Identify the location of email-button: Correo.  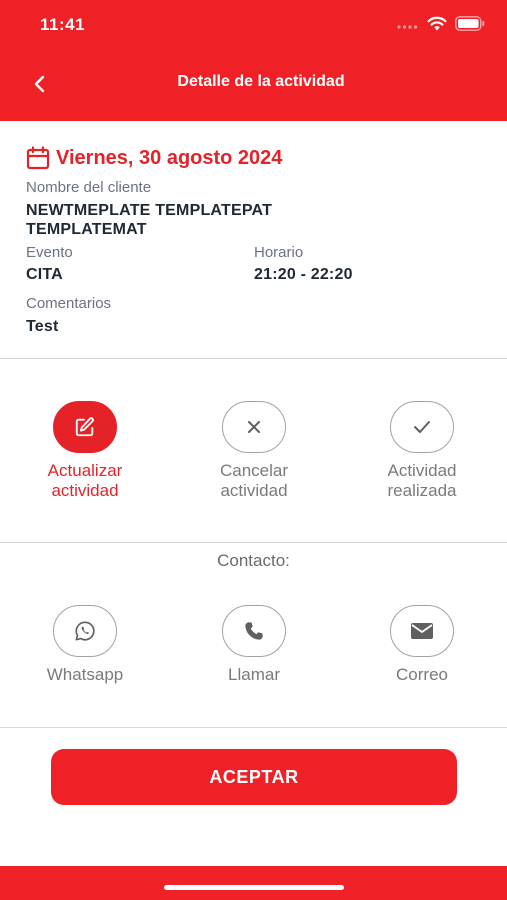
(422, 645).